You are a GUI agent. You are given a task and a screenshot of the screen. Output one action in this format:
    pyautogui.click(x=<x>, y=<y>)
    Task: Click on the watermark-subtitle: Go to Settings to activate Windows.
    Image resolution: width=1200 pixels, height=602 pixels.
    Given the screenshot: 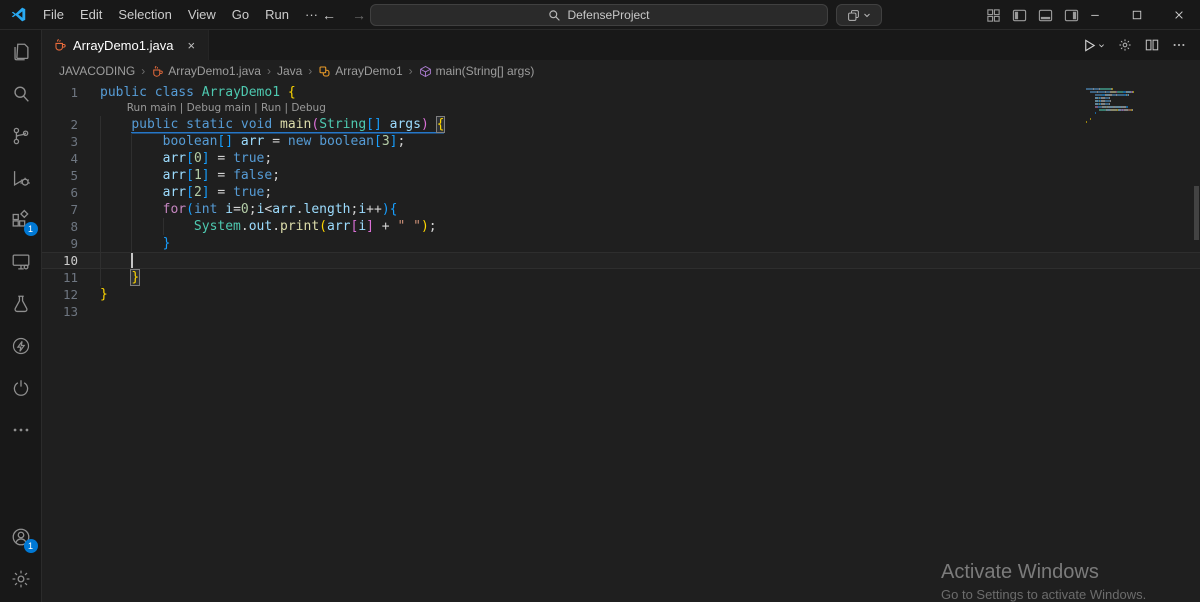 What is the action you would take?
    pyautogui.click(x=1044, y=594)
    